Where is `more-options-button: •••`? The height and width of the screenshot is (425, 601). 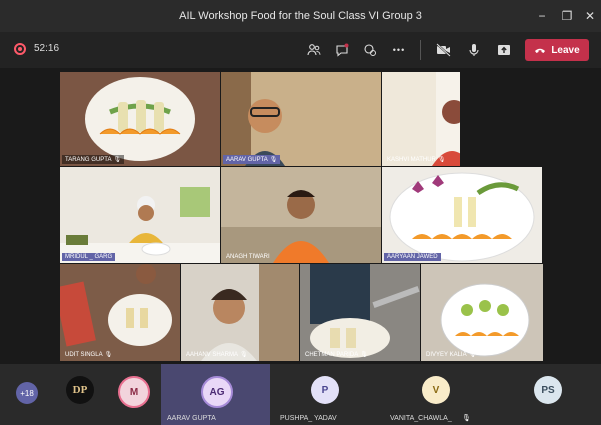 more-options-button: ••• is located at coordinates (399, 50).